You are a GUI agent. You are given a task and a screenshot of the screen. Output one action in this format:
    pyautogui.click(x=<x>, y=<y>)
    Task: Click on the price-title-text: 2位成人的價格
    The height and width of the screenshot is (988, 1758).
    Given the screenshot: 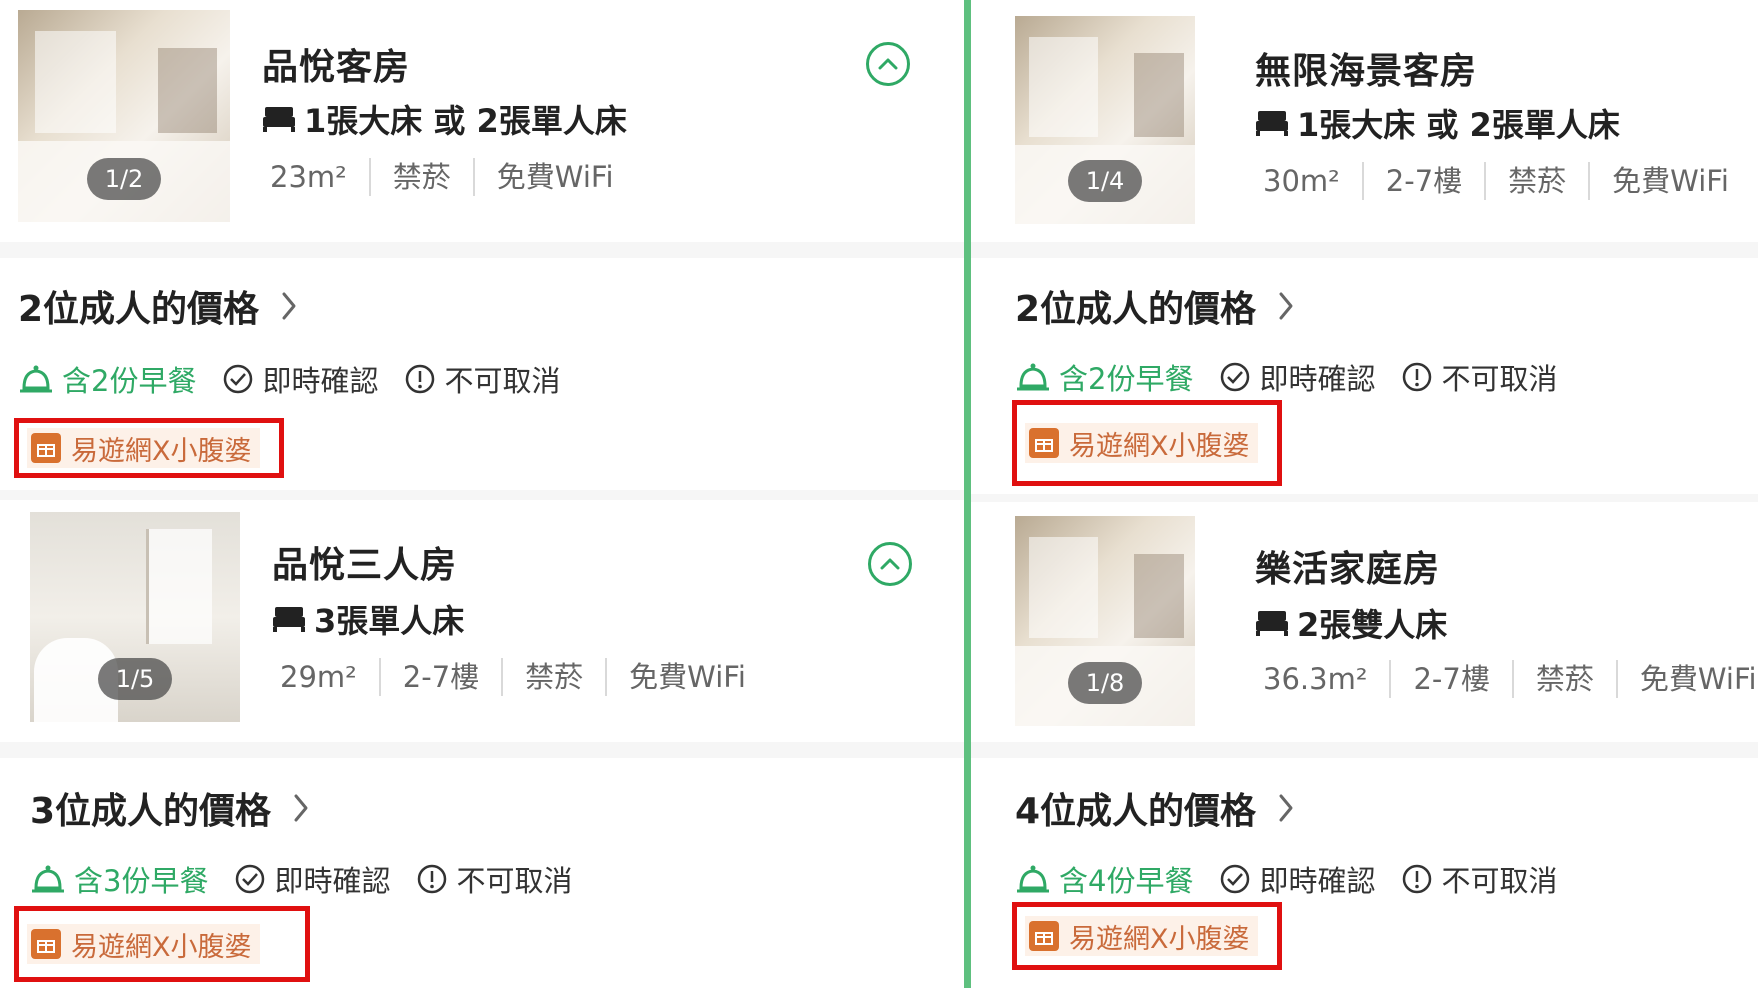 What is the action you would take?
    pyautogui.click(x=139, y=309)
    